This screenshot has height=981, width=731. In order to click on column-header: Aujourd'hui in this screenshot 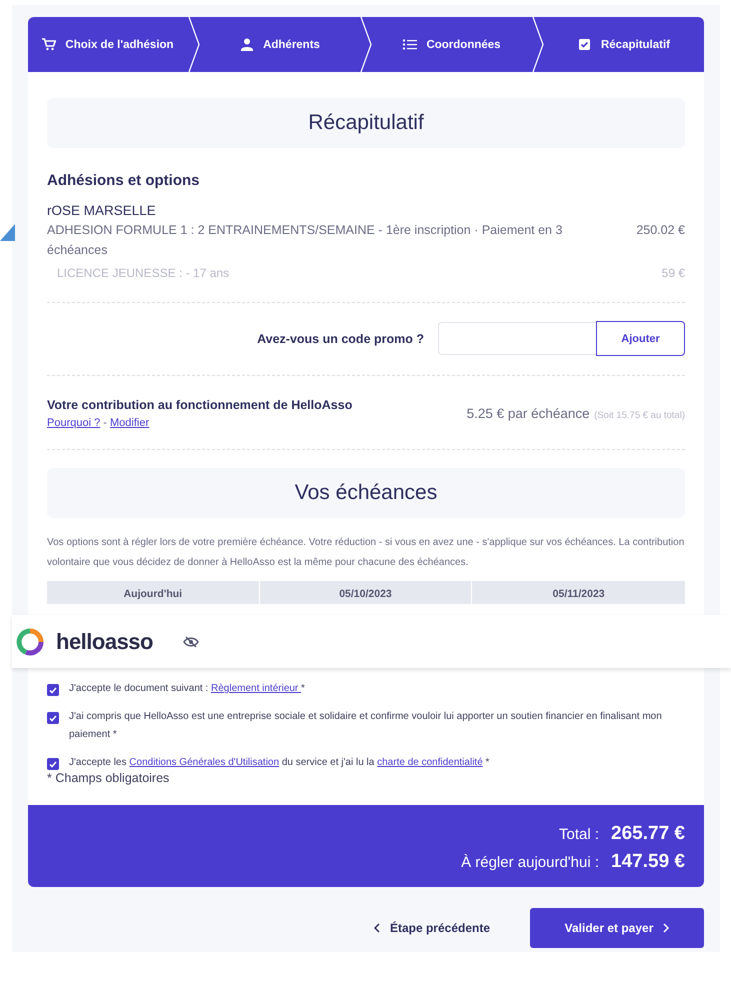, I will do `click(153, 592)`.